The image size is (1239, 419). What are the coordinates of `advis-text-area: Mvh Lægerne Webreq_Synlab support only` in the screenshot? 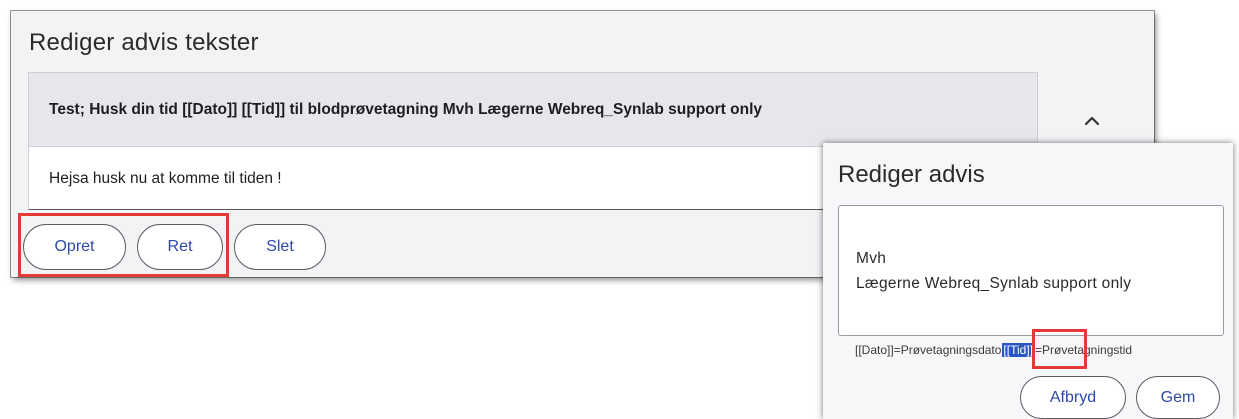 It's located at (1031, 270).